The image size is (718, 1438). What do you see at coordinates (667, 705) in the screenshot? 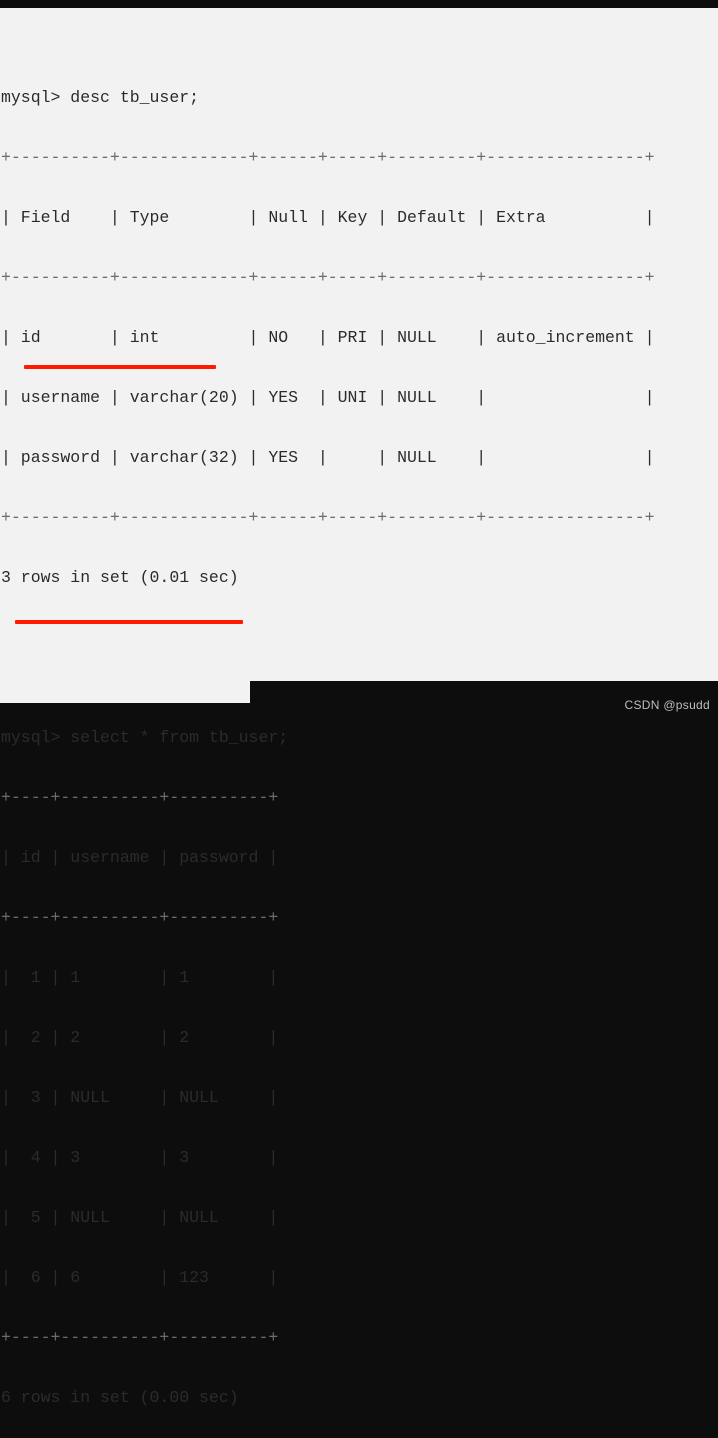
I see `csdn-watermark: CSDN @psudd` at bounding box center [667, 705].